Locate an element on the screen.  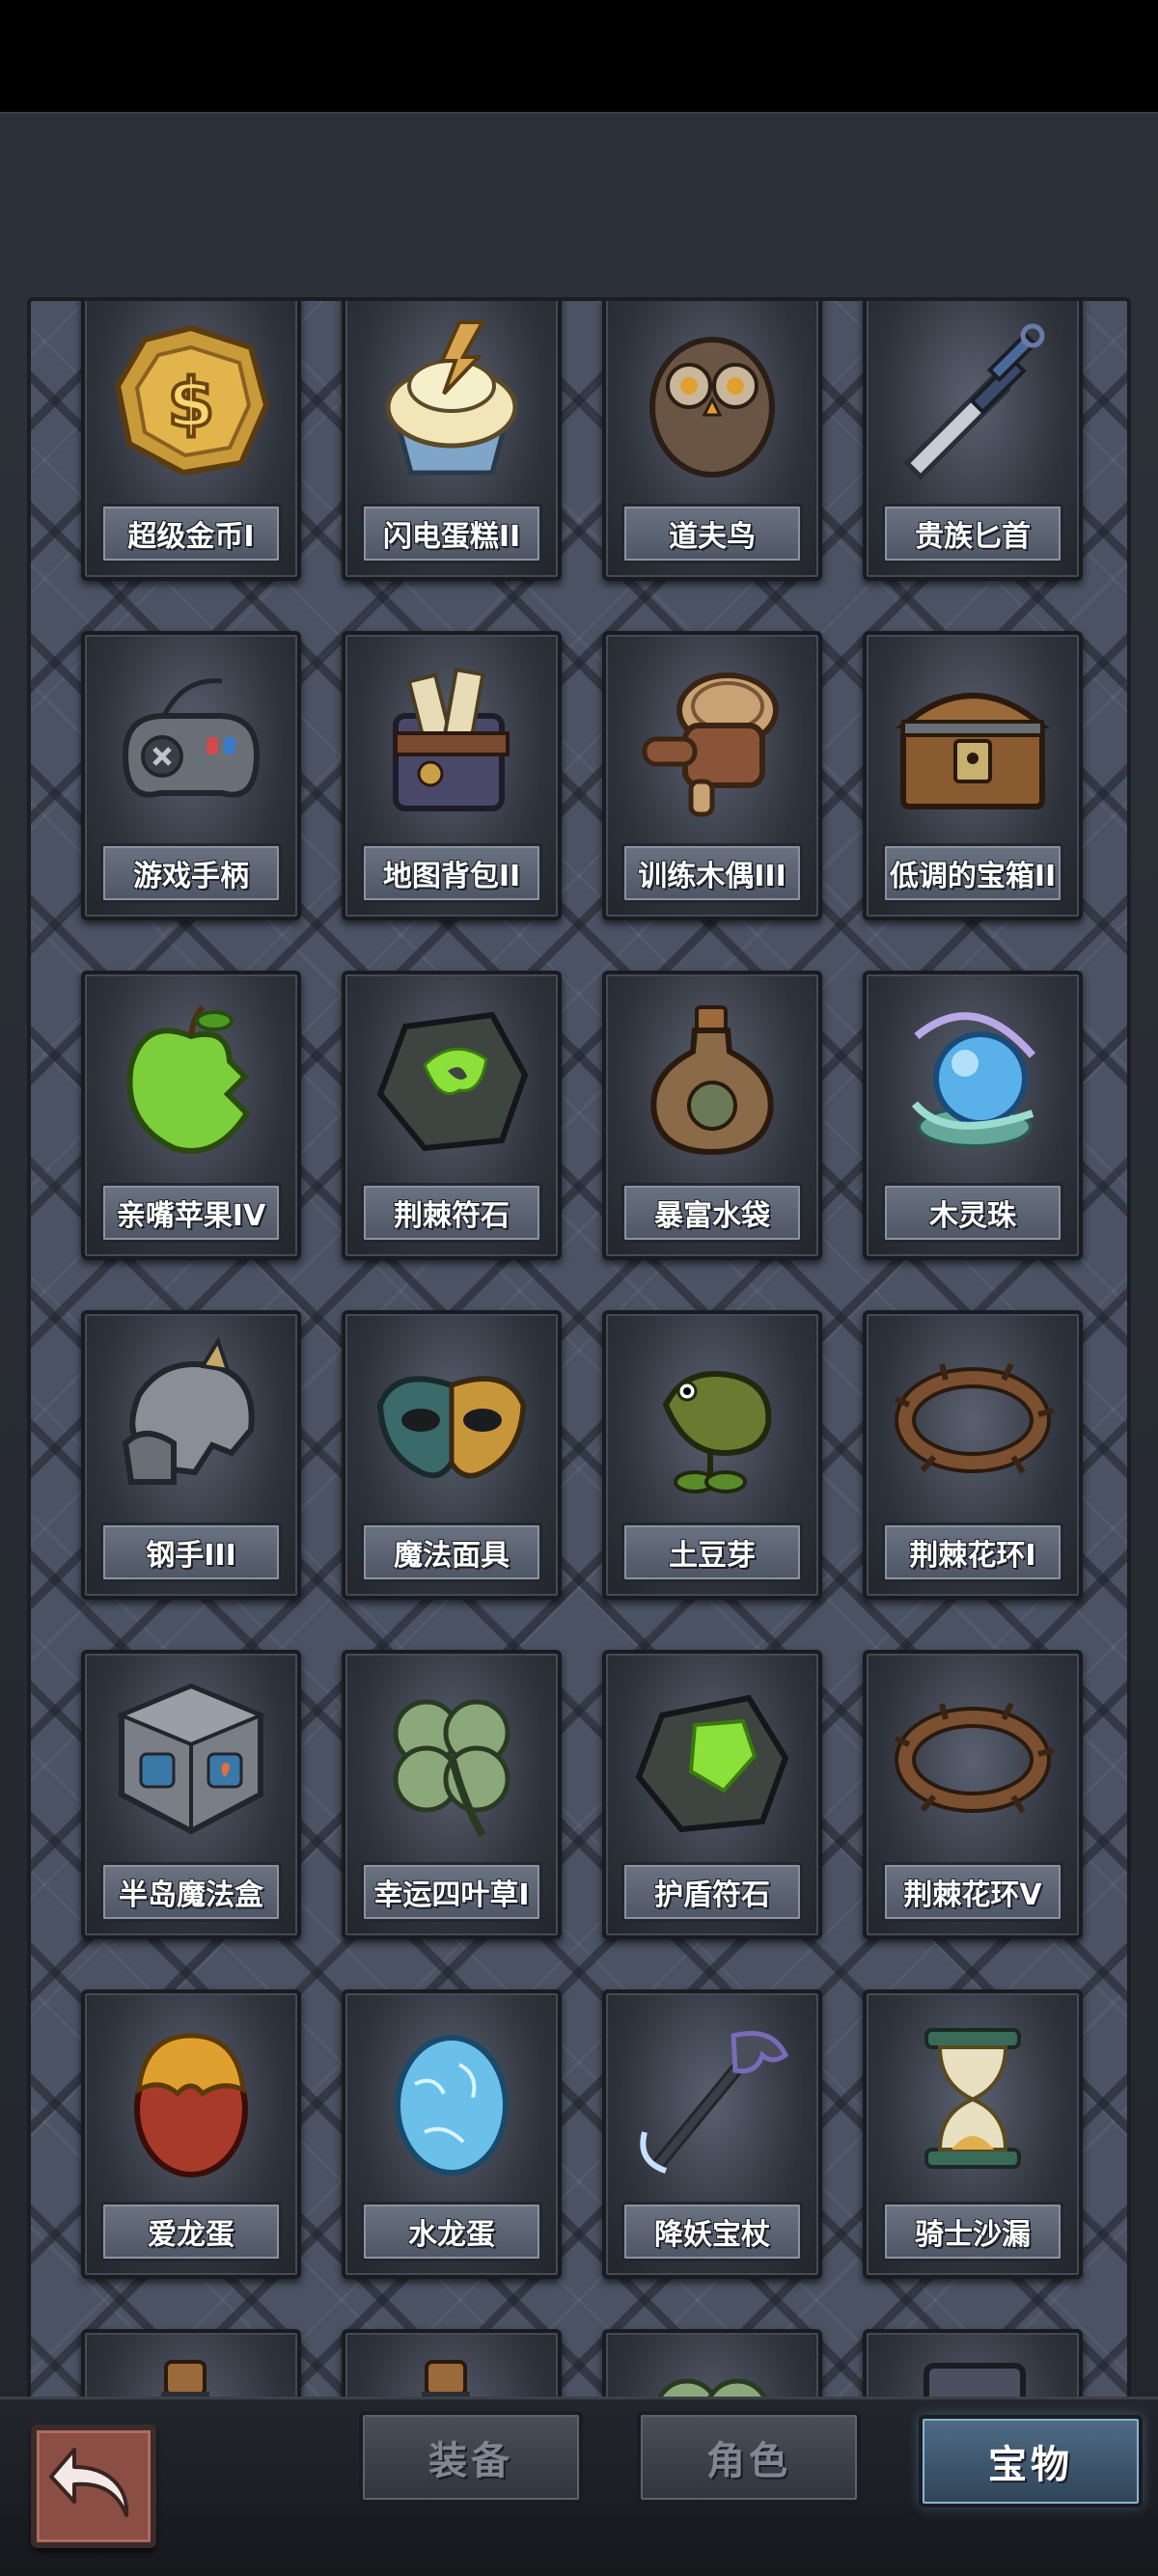
item-card: 爱龙蛋 is located at coordinates (191, 2134).